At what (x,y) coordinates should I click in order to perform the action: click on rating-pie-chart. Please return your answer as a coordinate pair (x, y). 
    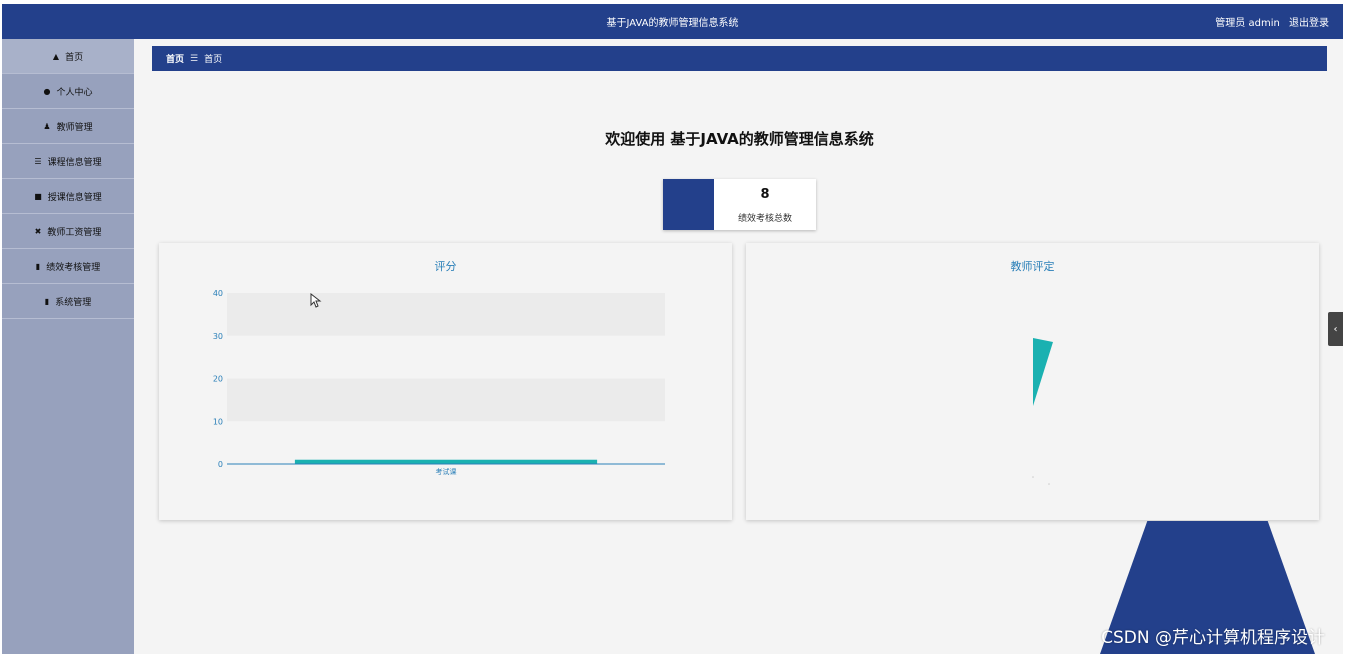
    Looking at the image, I should click on (1042, 411).